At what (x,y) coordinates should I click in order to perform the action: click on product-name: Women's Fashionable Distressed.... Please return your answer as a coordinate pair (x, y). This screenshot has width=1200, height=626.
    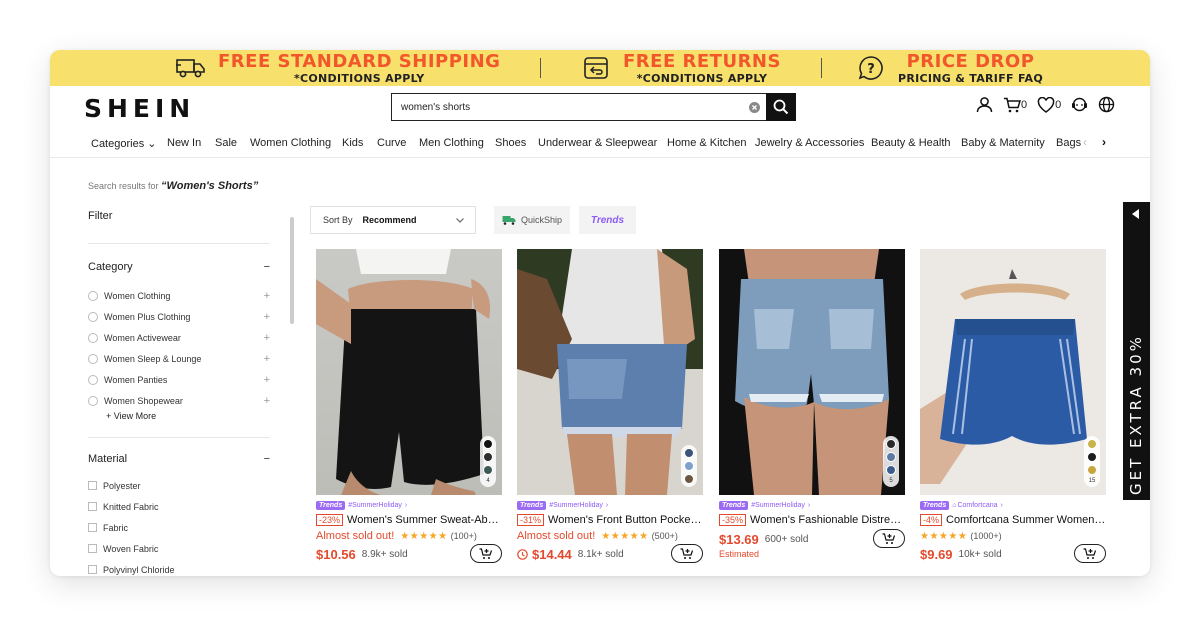
    Looking at the image, I should click on (827, 520).